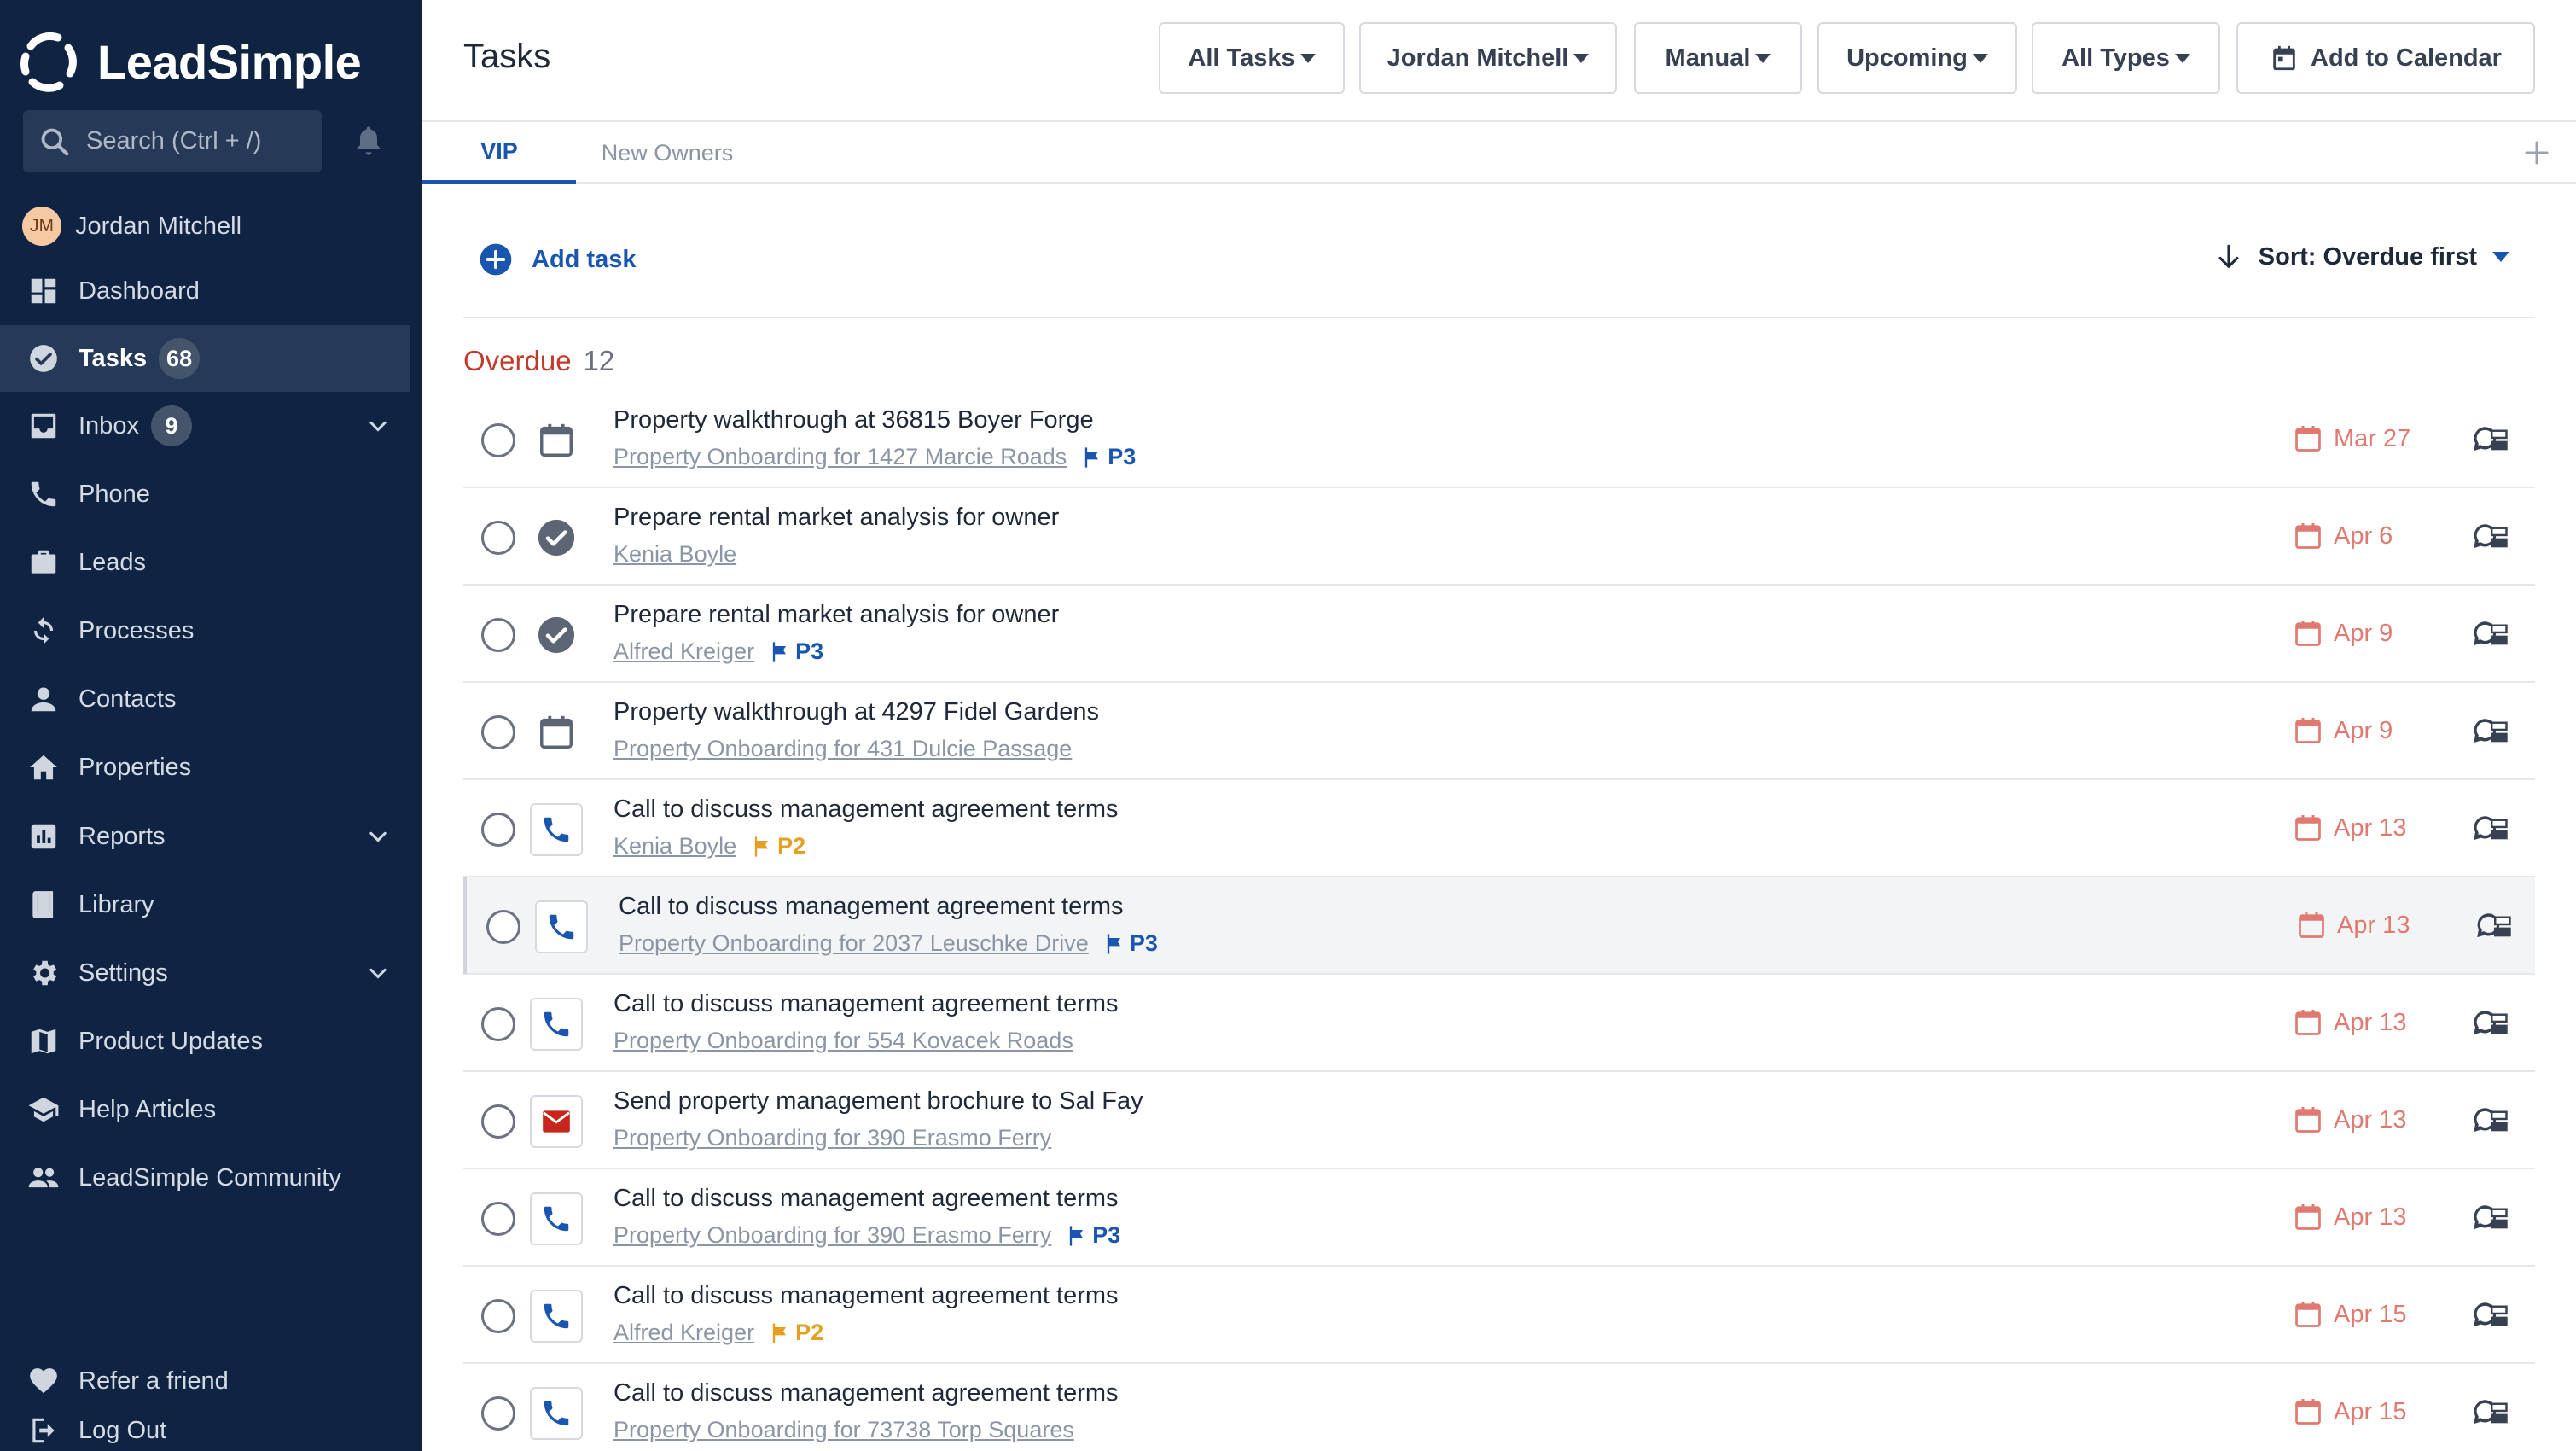 Image resolution: width=2576 pixels, height=1451 pixels. I want to click on sidebar-item-inbox: Inbox 9, so click(205, 426).